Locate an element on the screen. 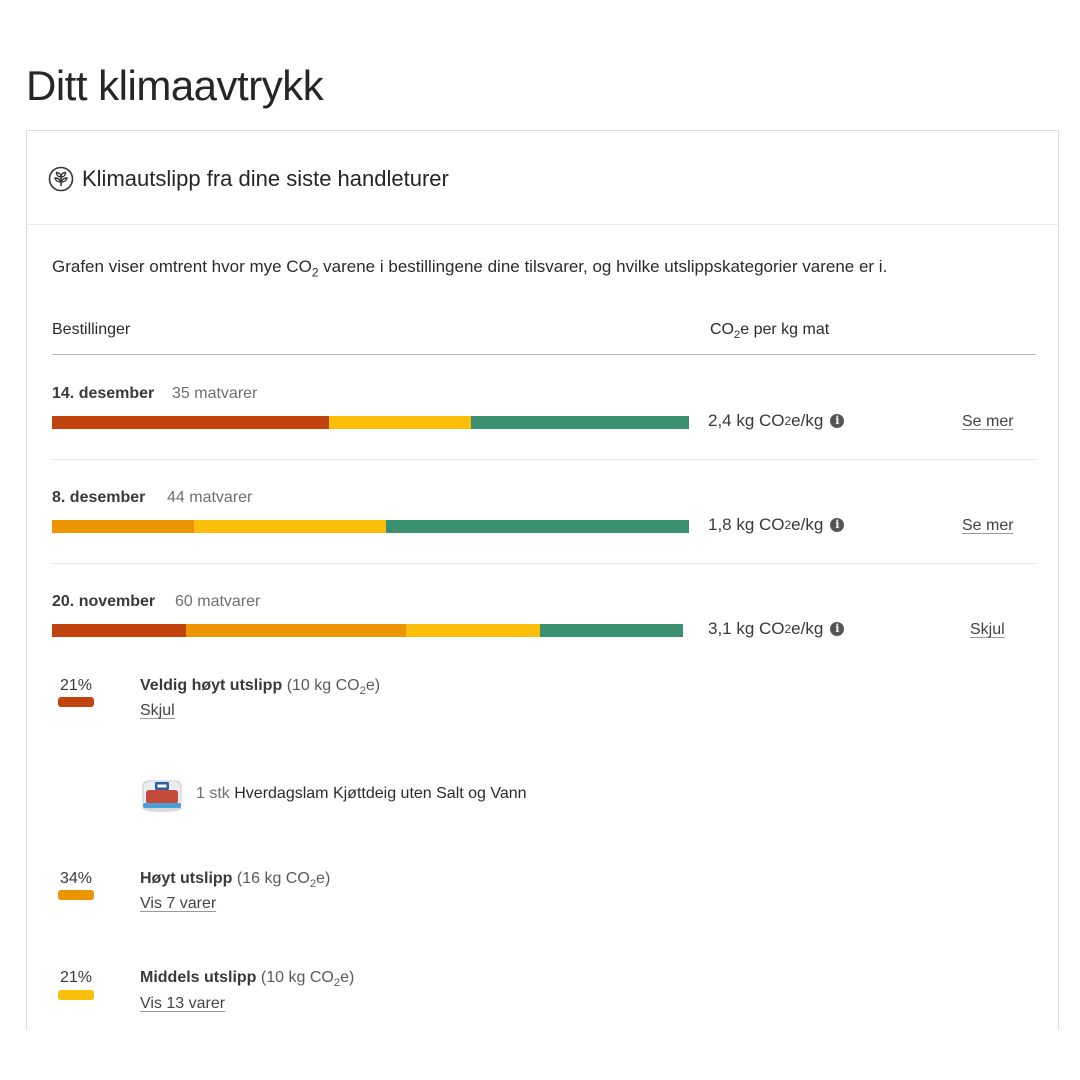 Image resolution: width=1080 pixels, height=1080 pixels. header-divider is located at coordinates (544, 354).